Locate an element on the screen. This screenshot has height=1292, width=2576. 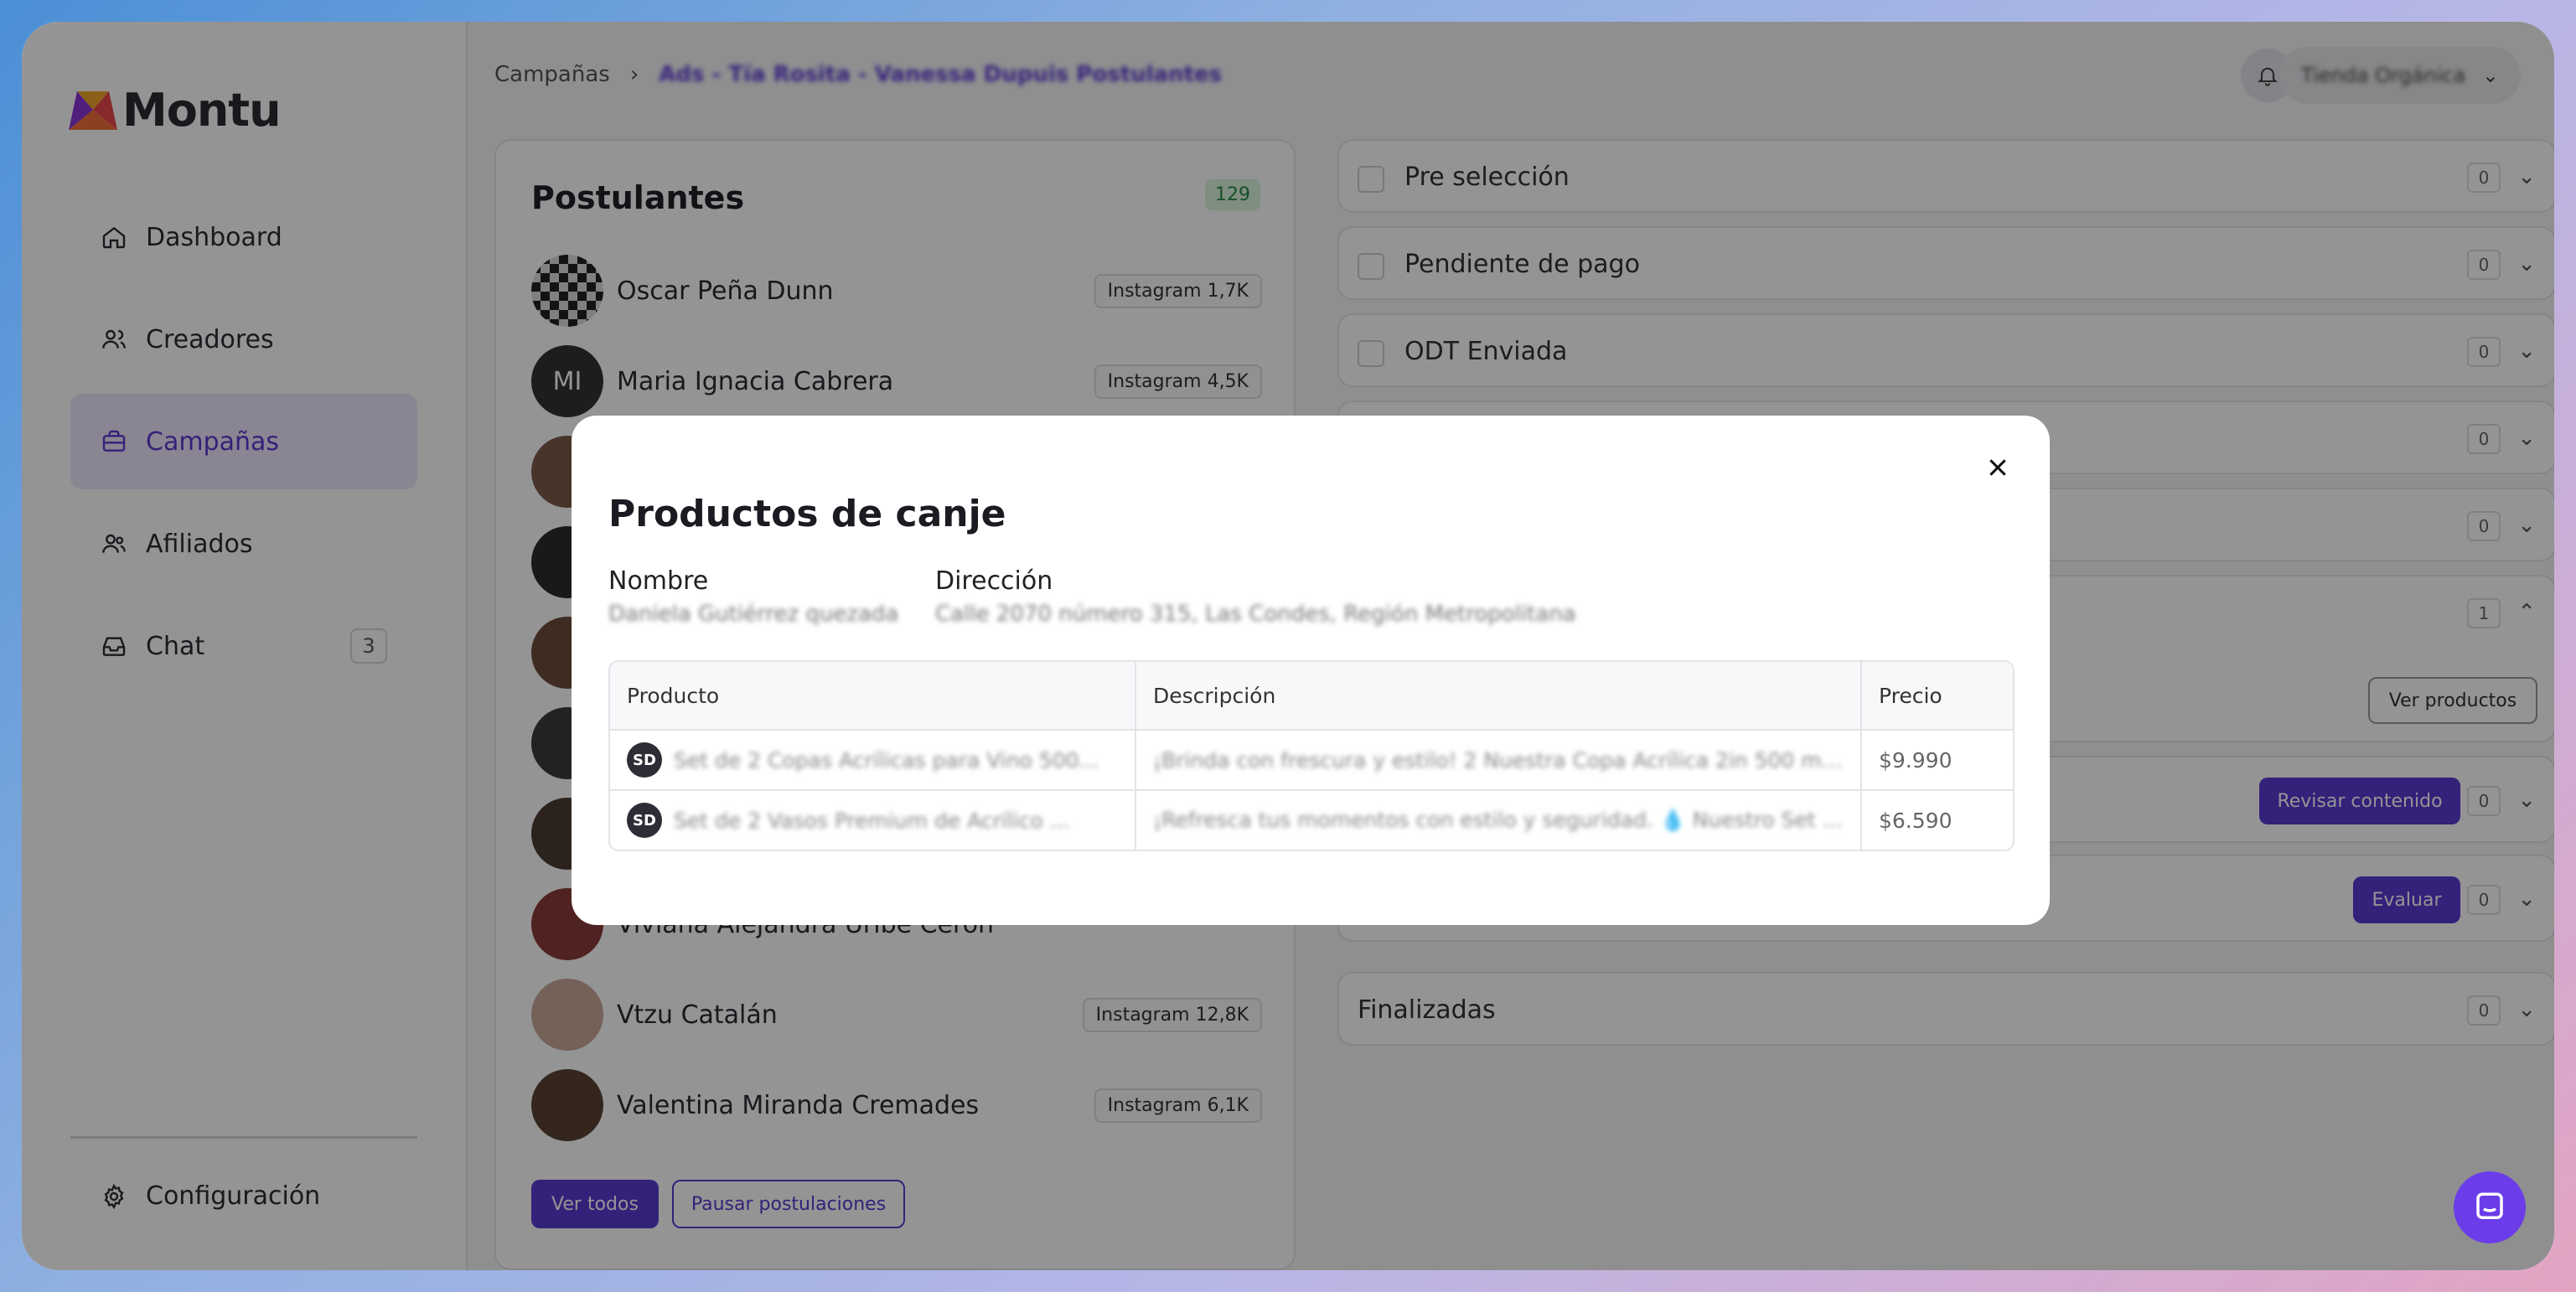
product-price: $9.990 is located at coordinates (1916, 760).